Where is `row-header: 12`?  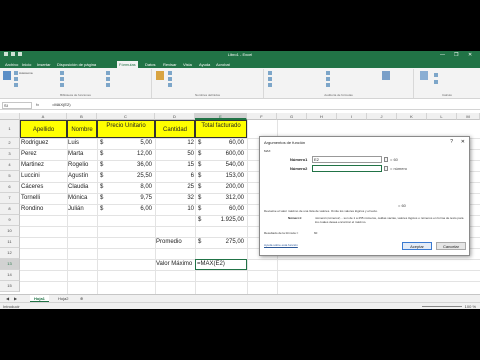 row-header: 12 is located at coordinates (10, 253).